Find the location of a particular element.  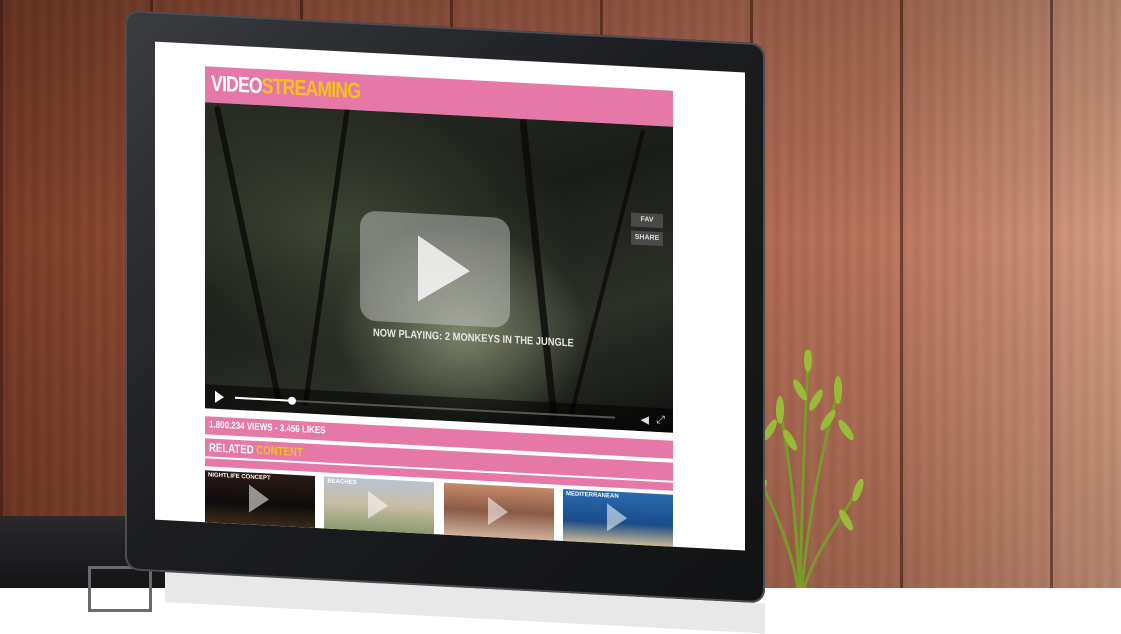

volume-icon: ◀ is located at coordinates (645, 419).